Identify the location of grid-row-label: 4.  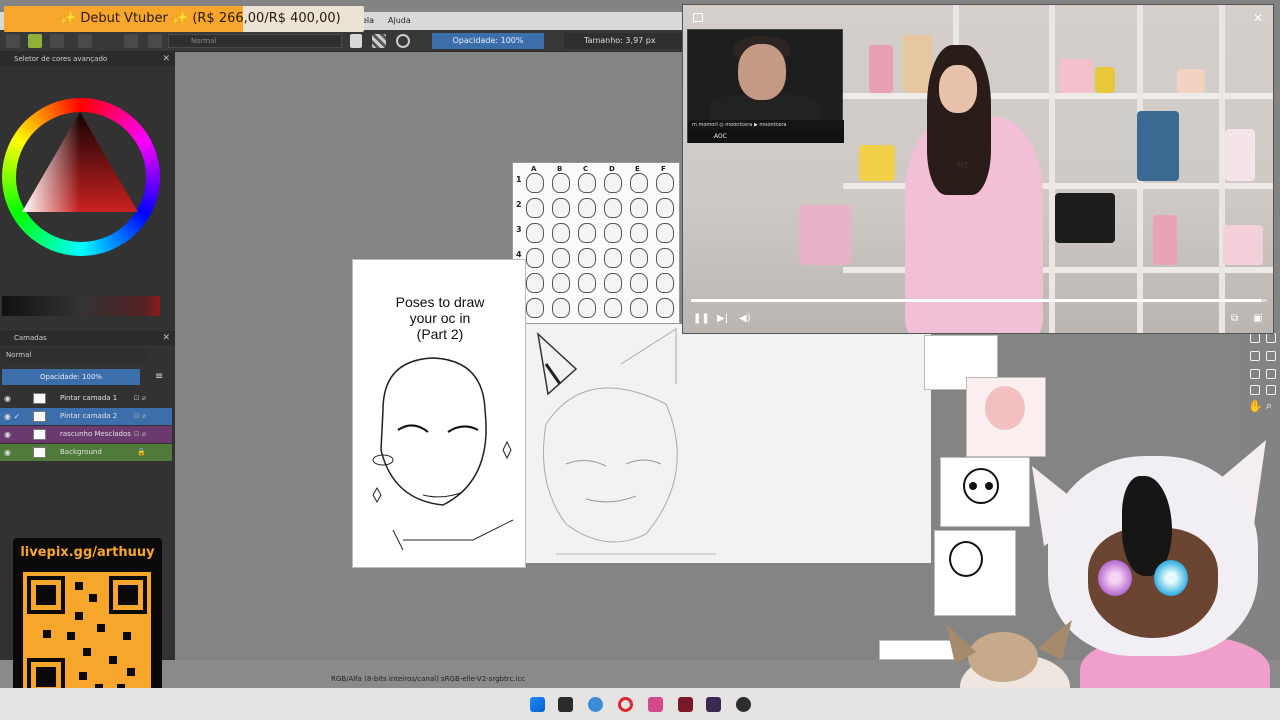
(519, 254).